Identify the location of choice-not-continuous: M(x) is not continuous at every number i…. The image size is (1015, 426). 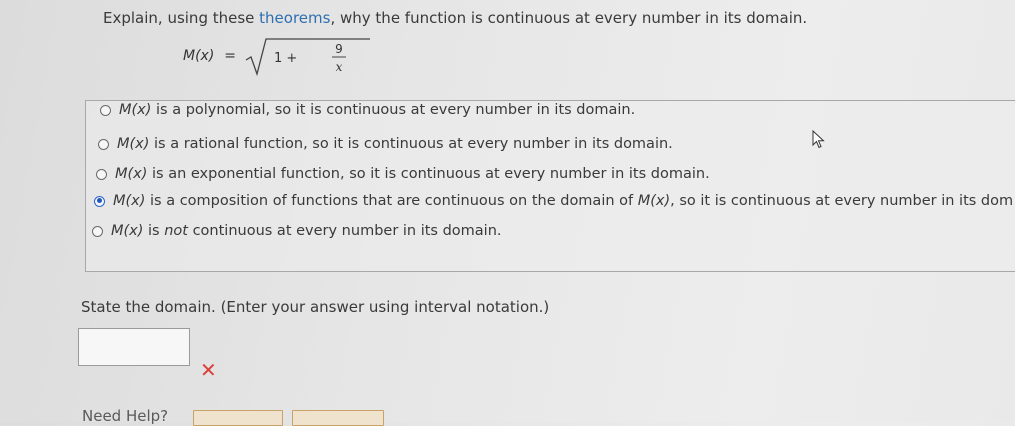
(297, 231).